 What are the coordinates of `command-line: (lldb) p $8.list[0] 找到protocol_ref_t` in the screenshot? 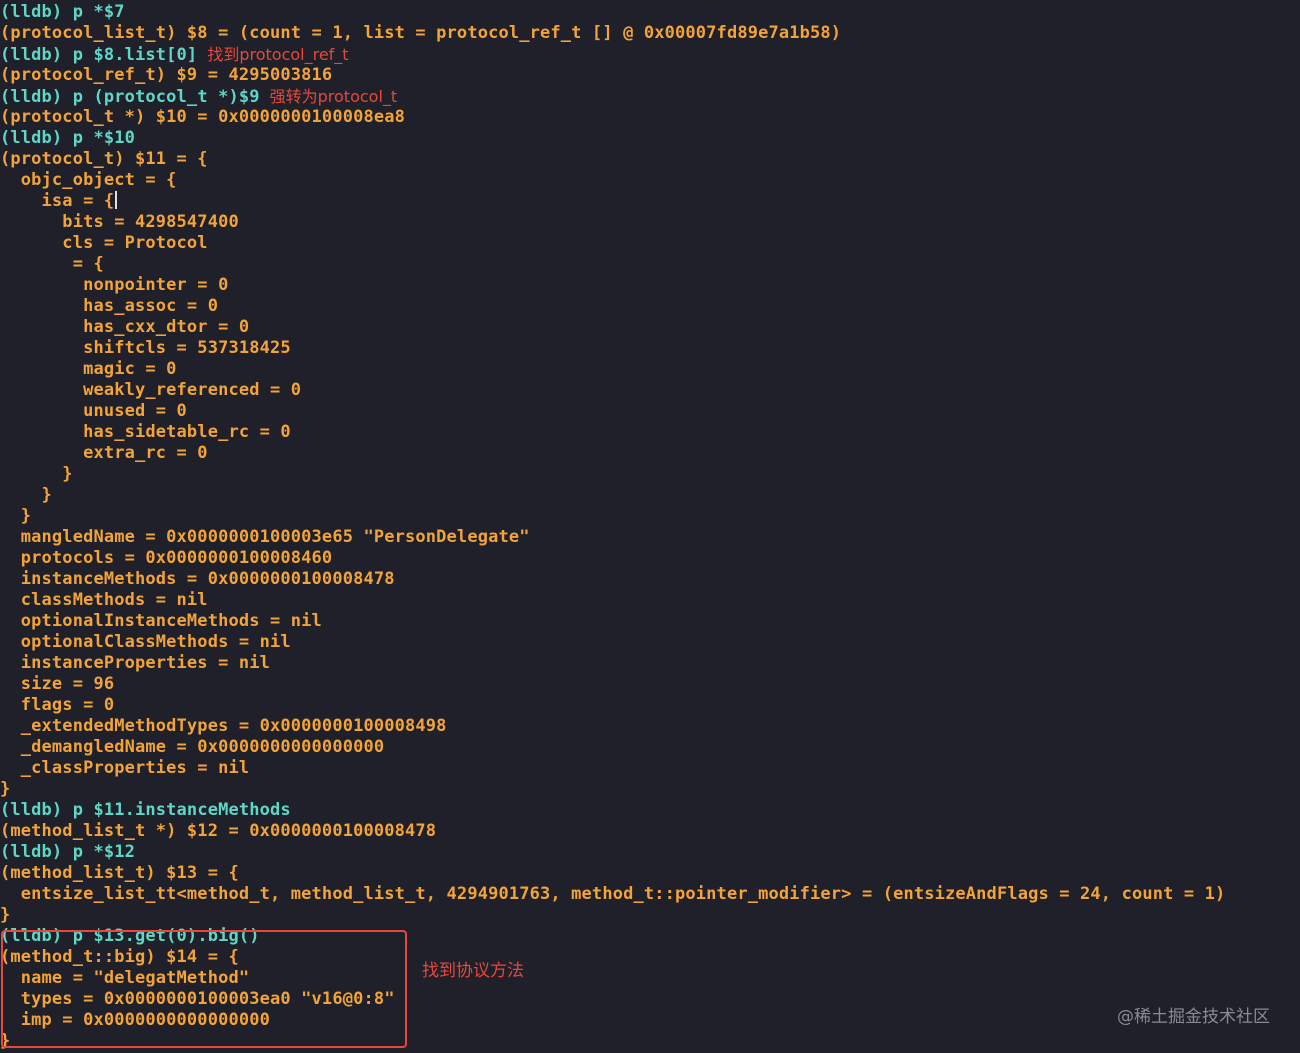 It's located at (174, 54).